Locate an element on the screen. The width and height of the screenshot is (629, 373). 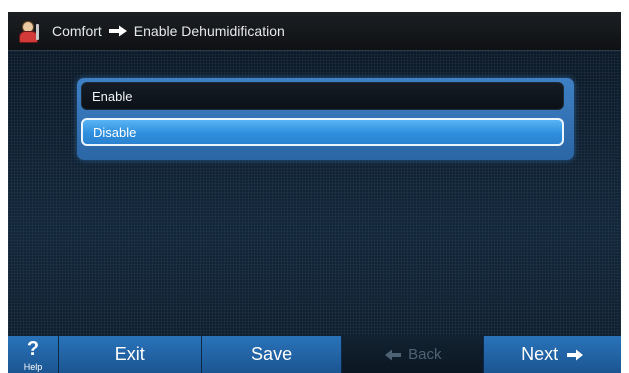
bottom-nav-bar: ? Help Exit Save Back Next is located at coordinates (314, 354).